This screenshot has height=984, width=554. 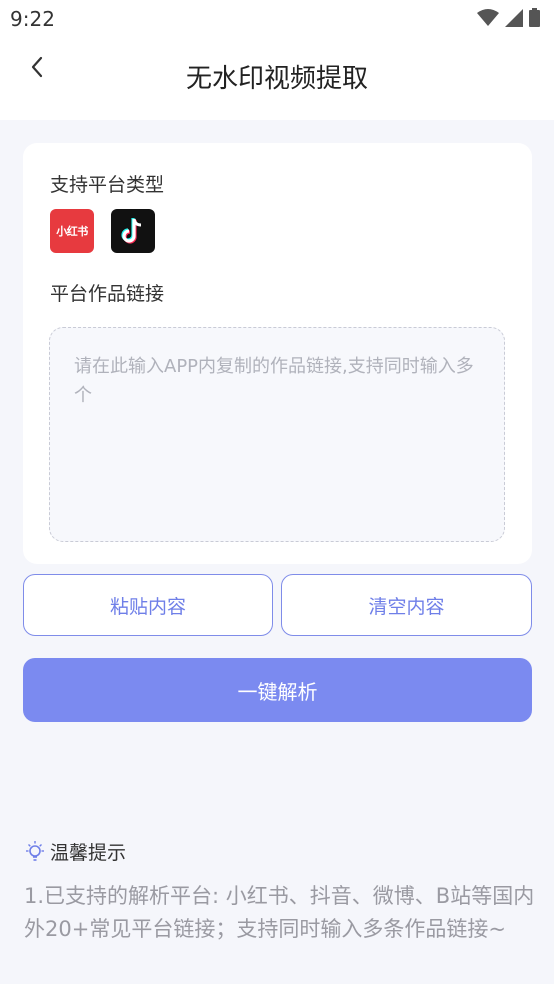 What do you see at coordinates (133, 231) in the screenshot?
I see `douyin-logo-icon` at bounding box center [133, 231].